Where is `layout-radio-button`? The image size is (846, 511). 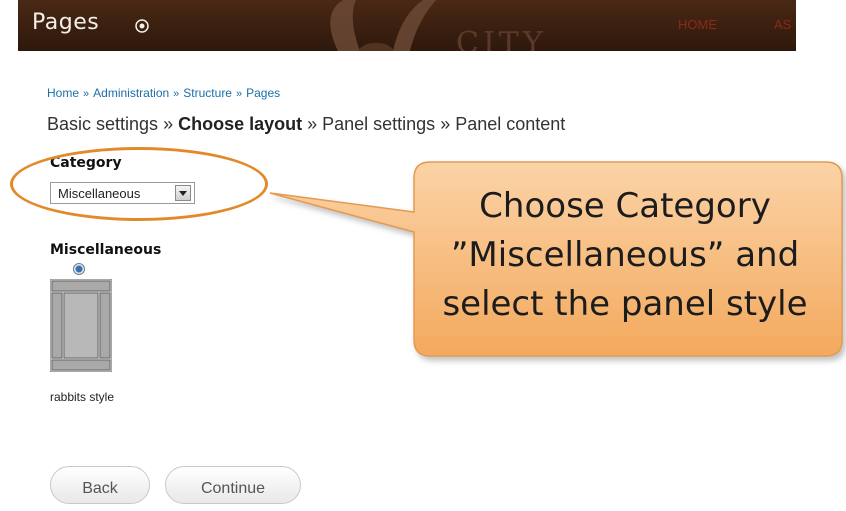
layout-radio-button is located at coordinates (79, 269).